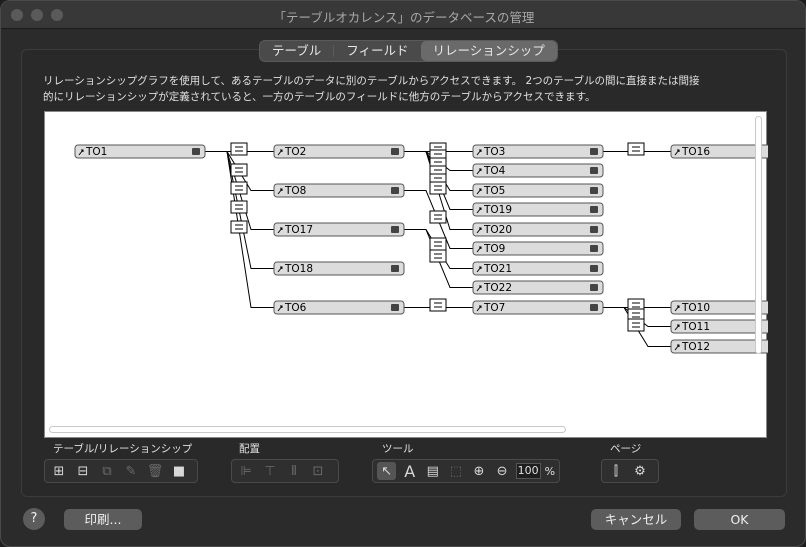  I want to click on text-tool-icon: A, so click(409, 471).